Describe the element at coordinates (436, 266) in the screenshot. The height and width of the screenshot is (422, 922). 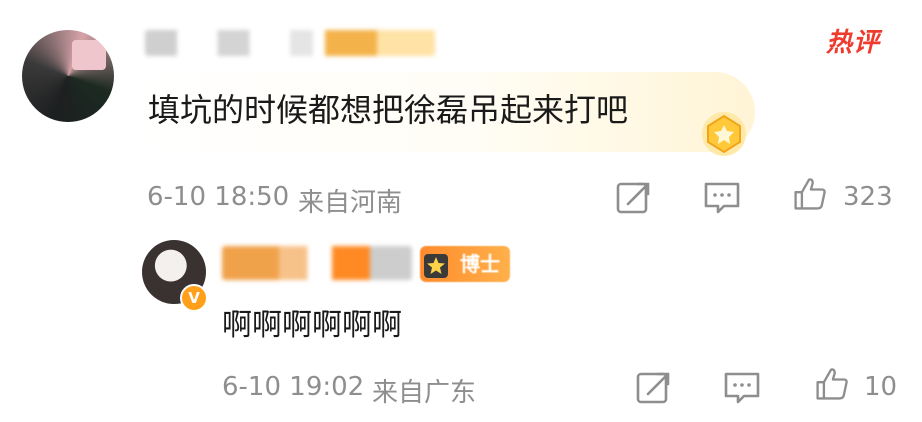
I see `badge-star-icon` at that location.